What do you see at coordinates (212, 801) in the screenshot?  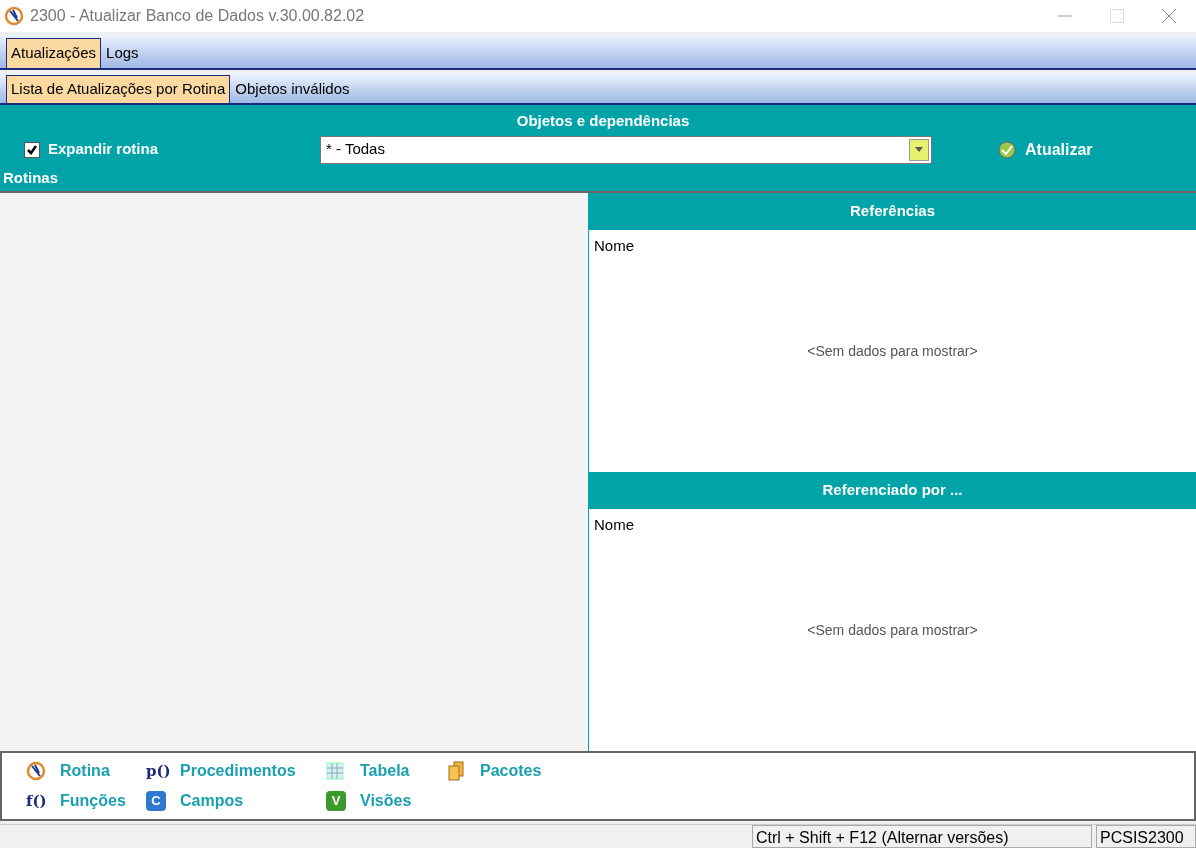 I see `legend-label: Campos` at bounding box center [212, 801].